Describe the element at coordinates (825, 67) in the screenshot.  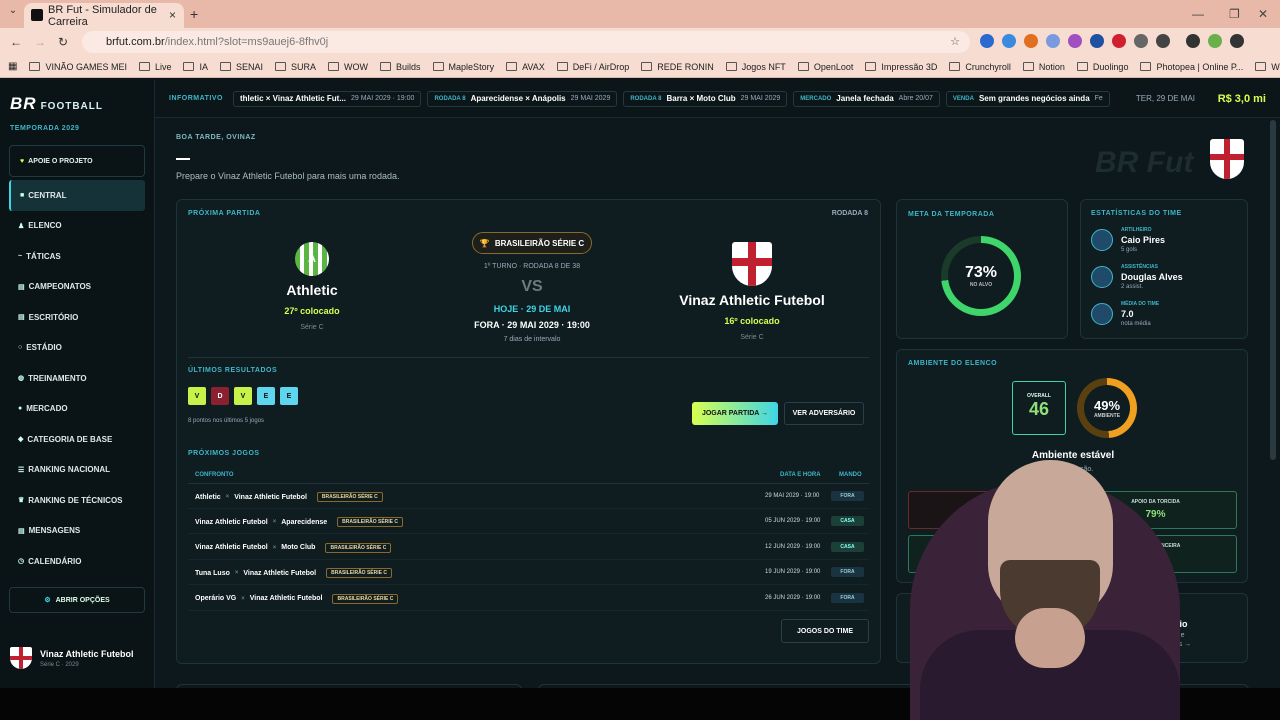
I see `bookmark-item: OpenLoot` at that location.